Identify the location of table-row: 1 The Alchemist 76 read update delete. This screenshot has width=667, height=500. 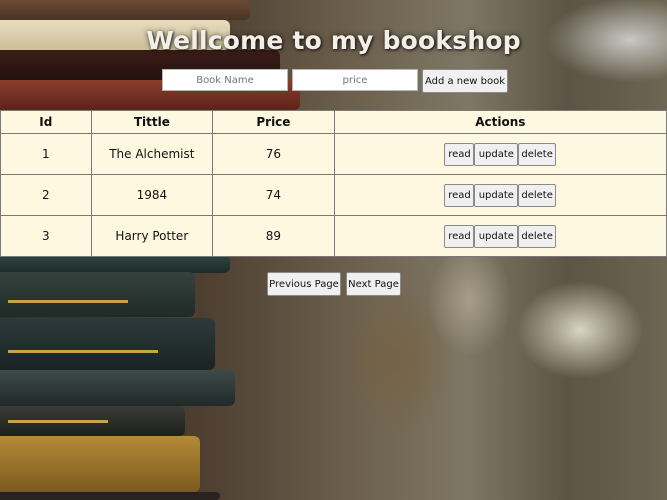
(333, 154).